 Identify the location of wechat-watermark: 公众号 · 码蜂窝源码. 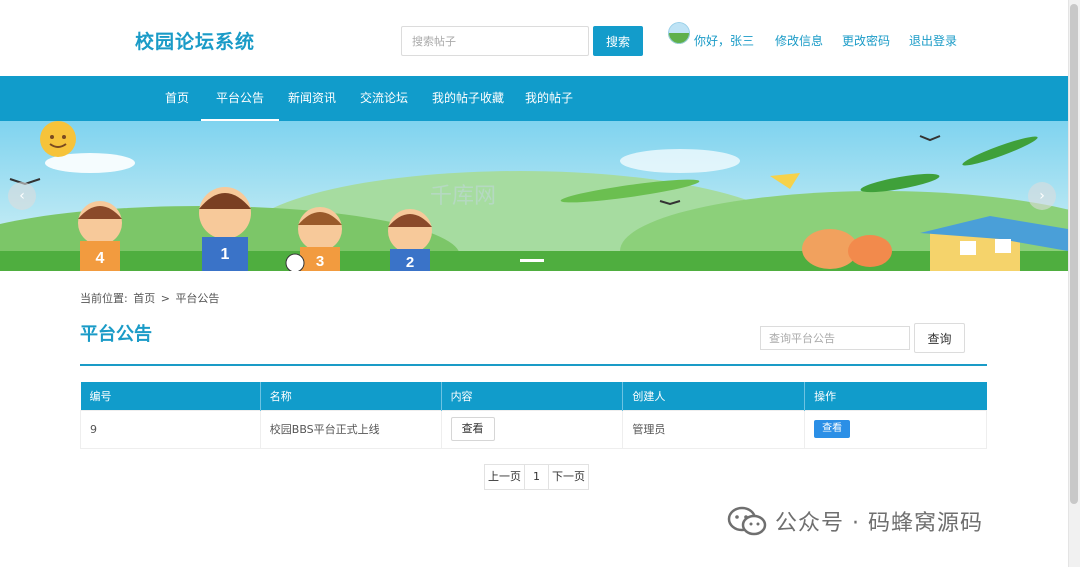
(855, 521).